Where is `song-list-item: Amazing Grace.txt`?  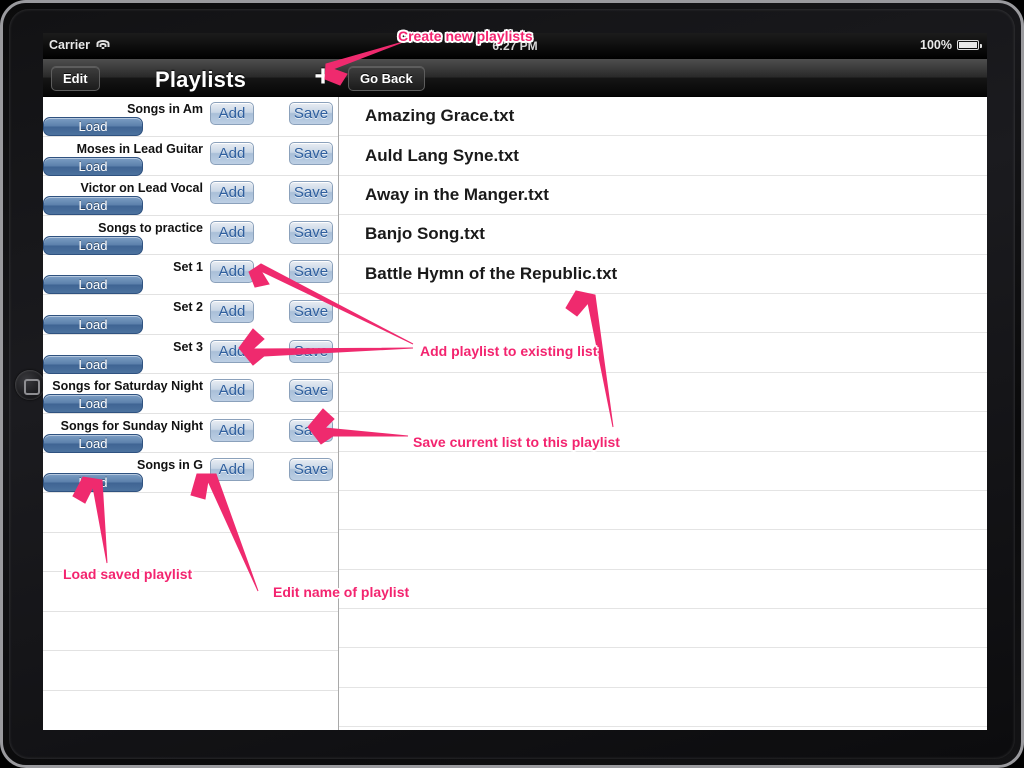
song-list-item: Amazing Grace.txt is located at coordinates (663, 117).